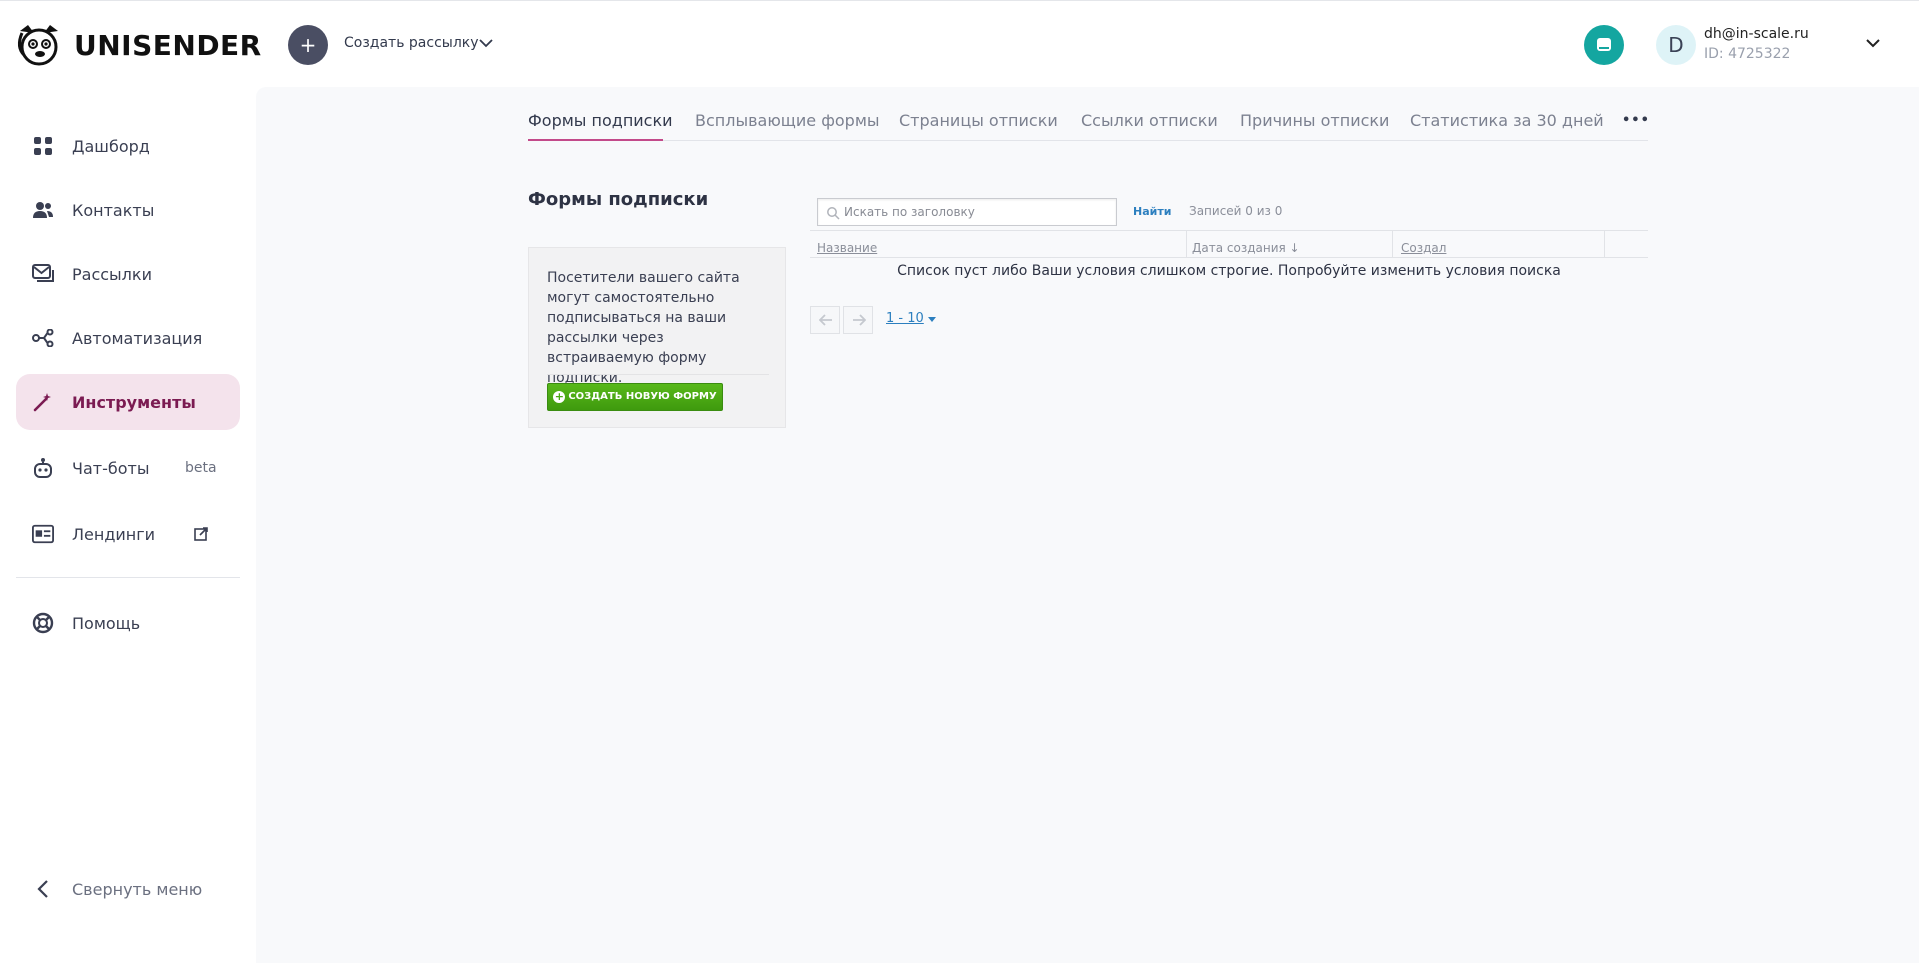 The image size is (1919, 963). I want to click on arrow-left-icon, so click(825, 320).